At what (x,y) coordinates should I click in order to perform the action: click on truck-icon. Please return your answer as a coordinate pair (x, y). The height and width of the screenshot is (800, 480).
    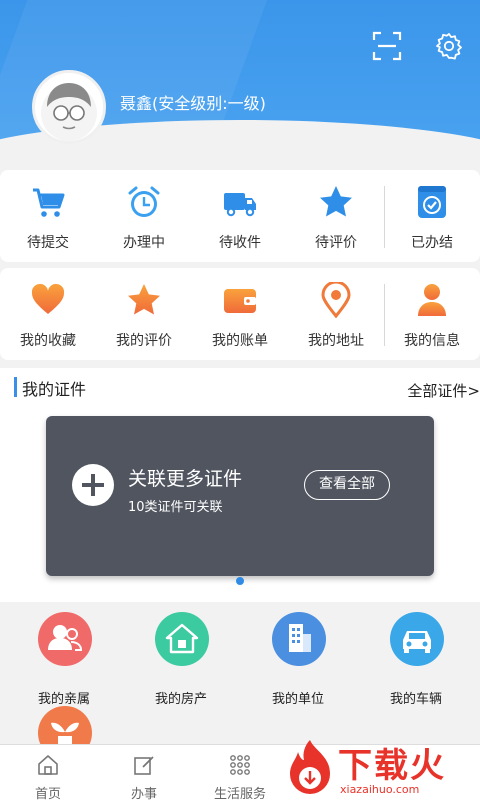
    Looking at the image, I should click on (240, 205).